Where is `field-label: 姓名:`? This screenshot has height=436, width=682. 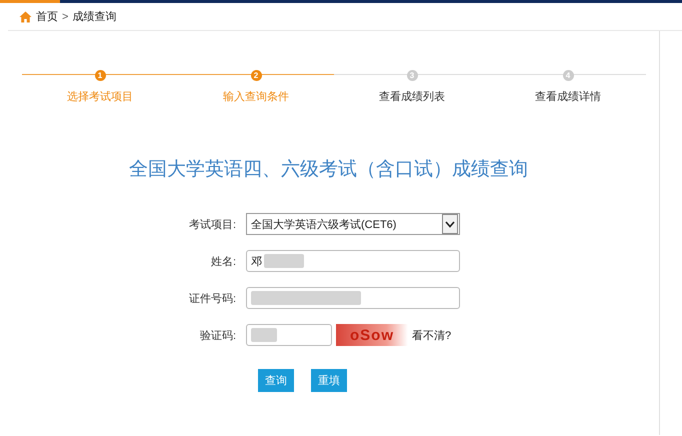
field-label: 姓名: is located at coordinates (223, 261).